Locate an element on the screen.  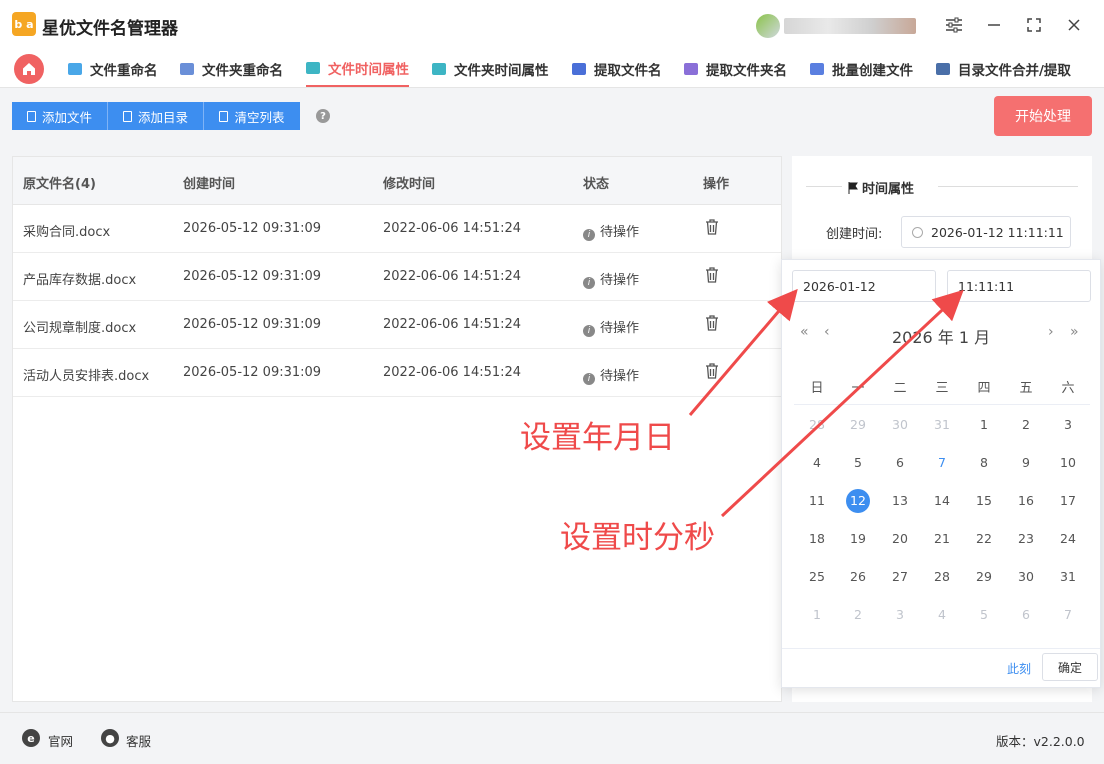
tab-extract-foldernames: 提取文件夹名 is located at coordinates (735, 68).